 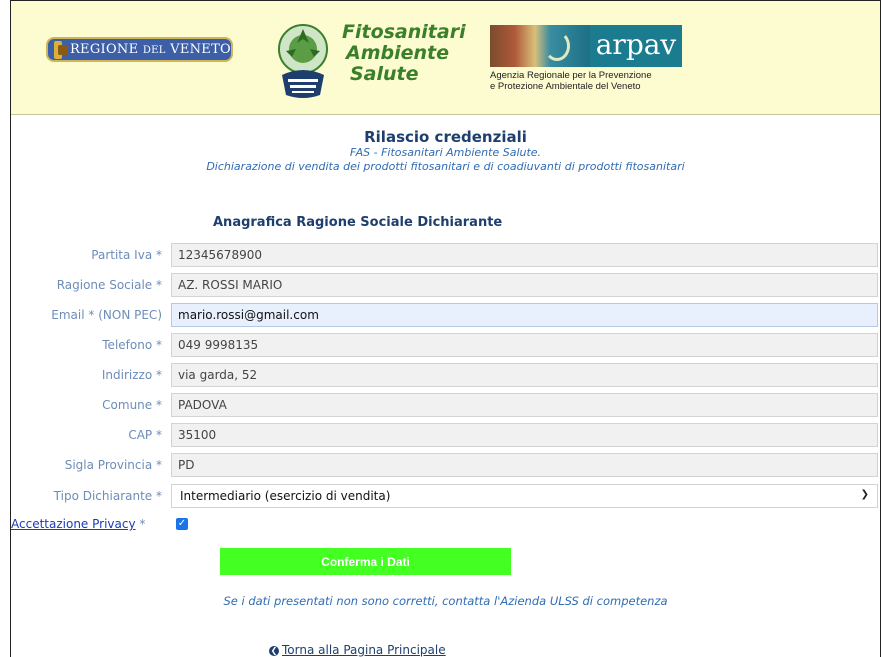 I want to click on field-label: Email * (NON PEC), so click(x=106, y=315).